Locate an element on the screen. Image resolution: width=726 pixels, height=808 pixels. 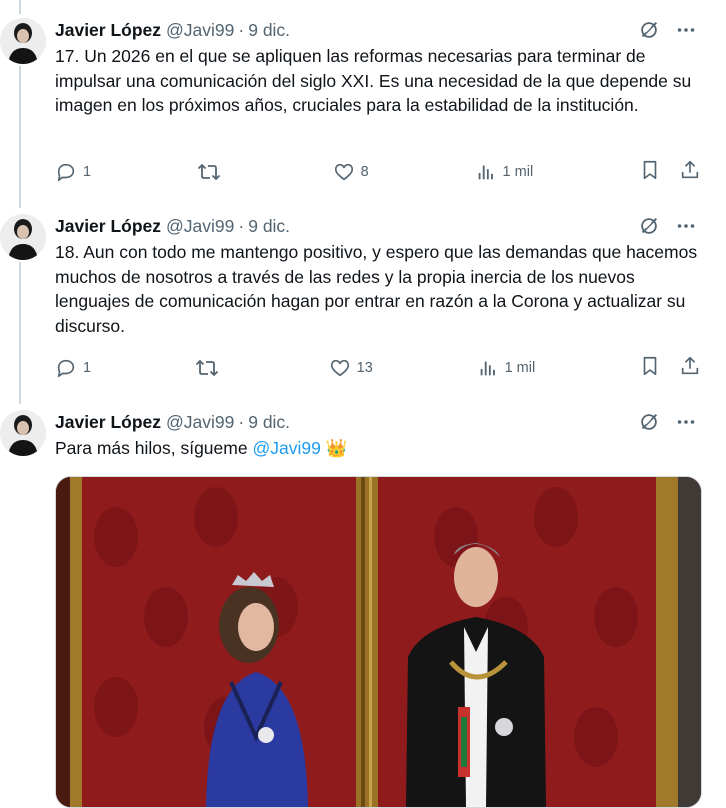
like-button: 13 is located at coordinates (351, 368).